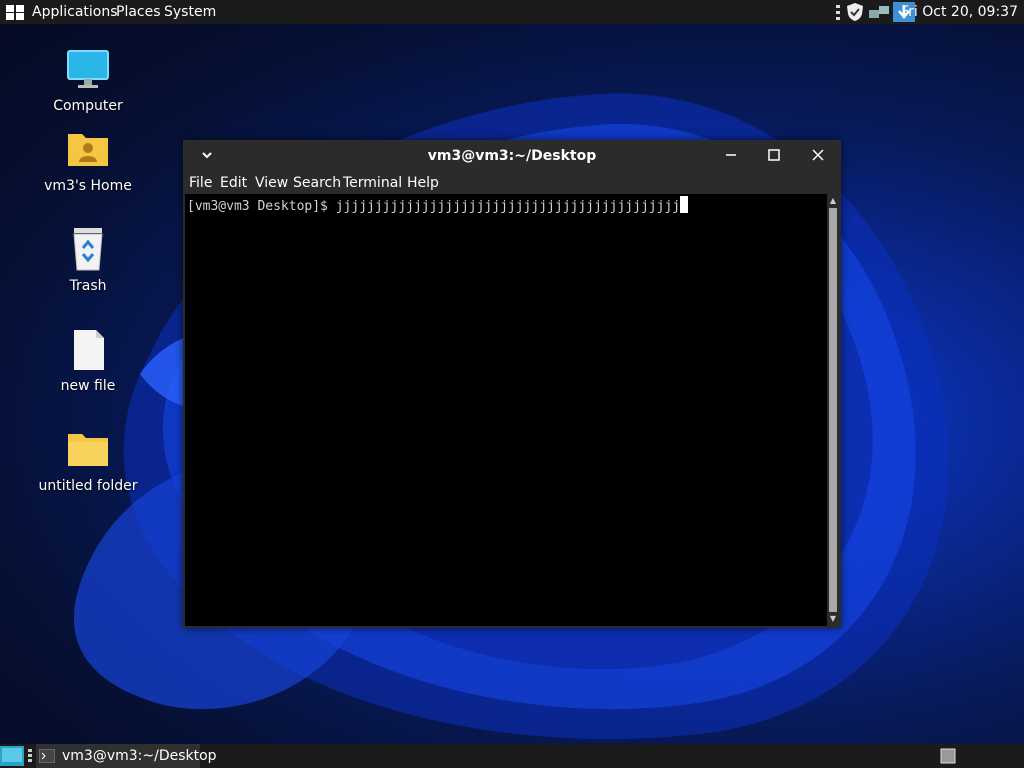 Image resolution: width=1024 pixels, height=768 pixels. I want to click on desktop-icon-label: untitled folder, so click(88, 486).